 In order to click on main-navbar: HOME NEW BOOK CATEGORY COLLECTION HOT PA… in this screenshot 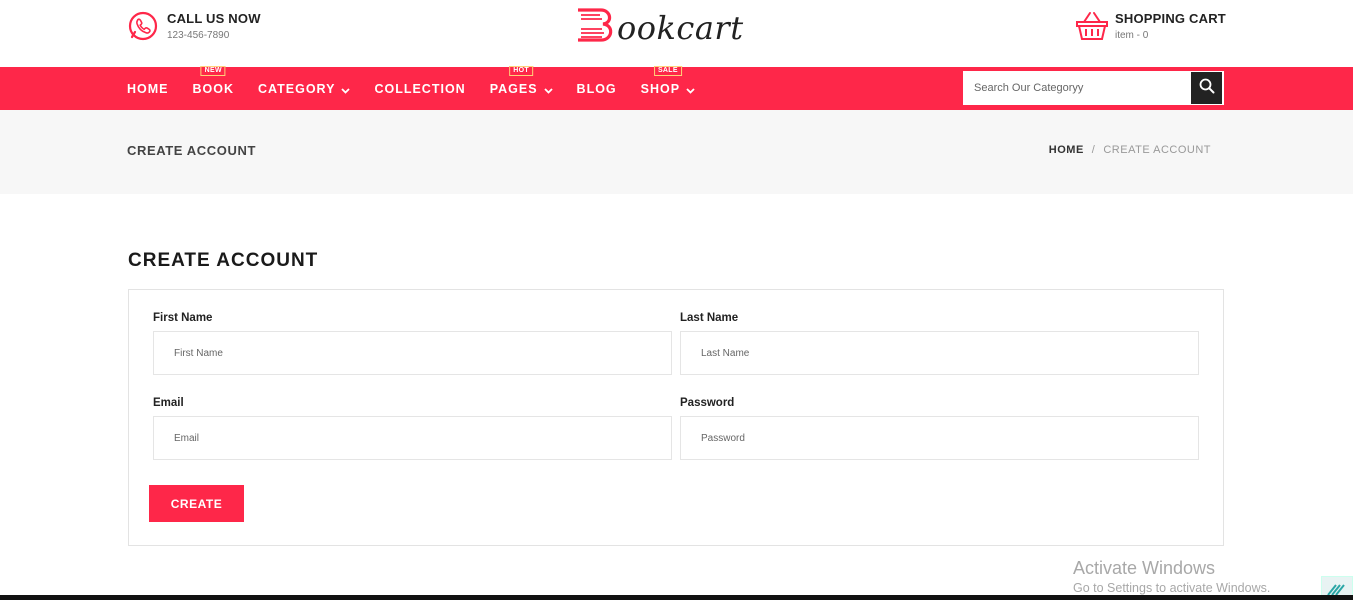, I will do `click(676, 87)`.